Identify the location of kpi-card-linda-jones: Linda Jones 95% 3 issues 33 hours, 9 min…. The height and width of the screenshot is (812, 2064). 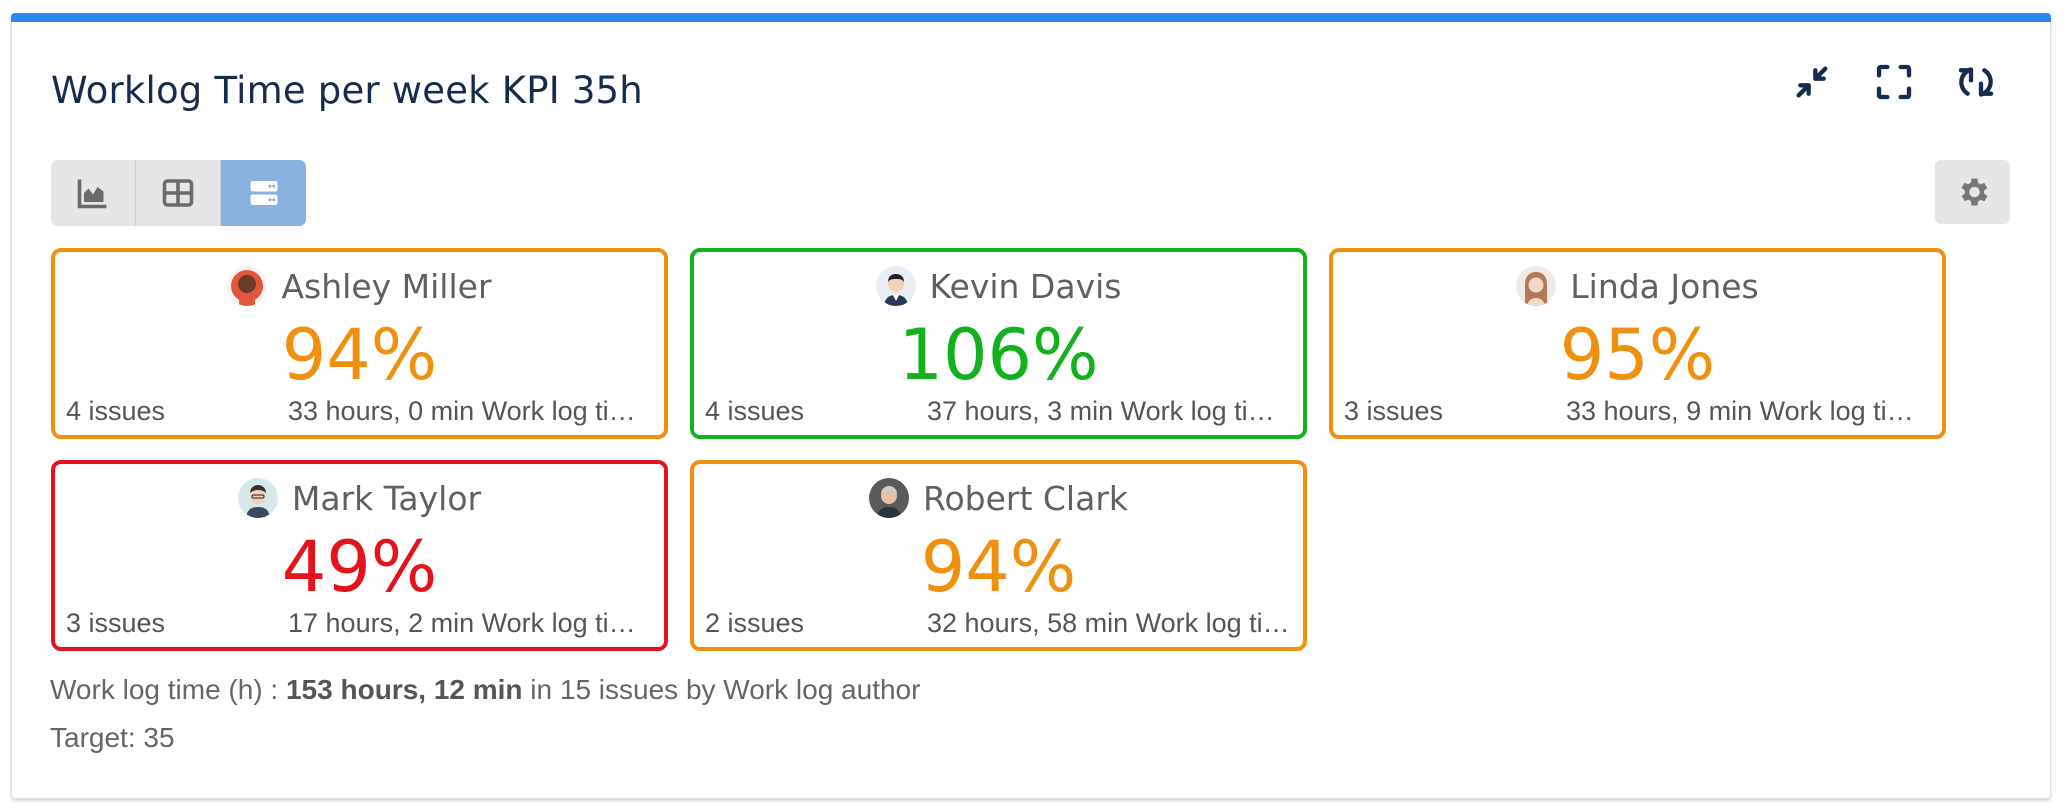
(1637, 343).